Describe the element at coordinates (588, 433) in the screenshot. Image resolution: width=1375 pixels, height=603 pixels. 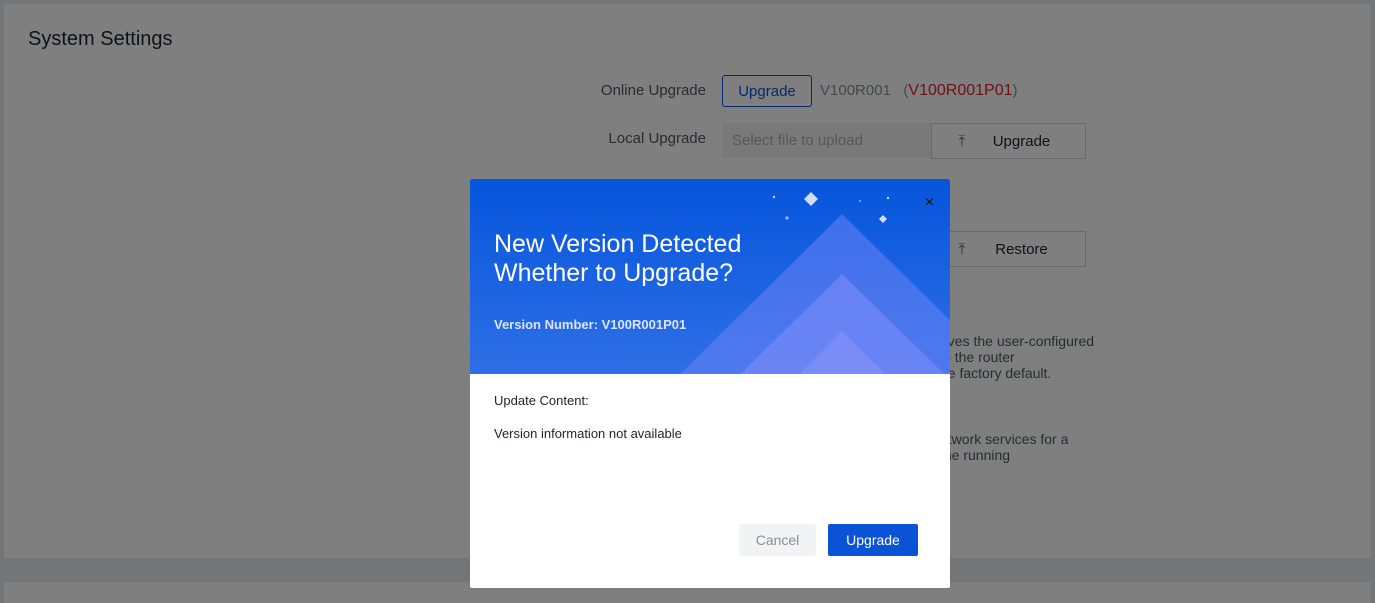
I see `update-content-text: Version information not available` at that location.